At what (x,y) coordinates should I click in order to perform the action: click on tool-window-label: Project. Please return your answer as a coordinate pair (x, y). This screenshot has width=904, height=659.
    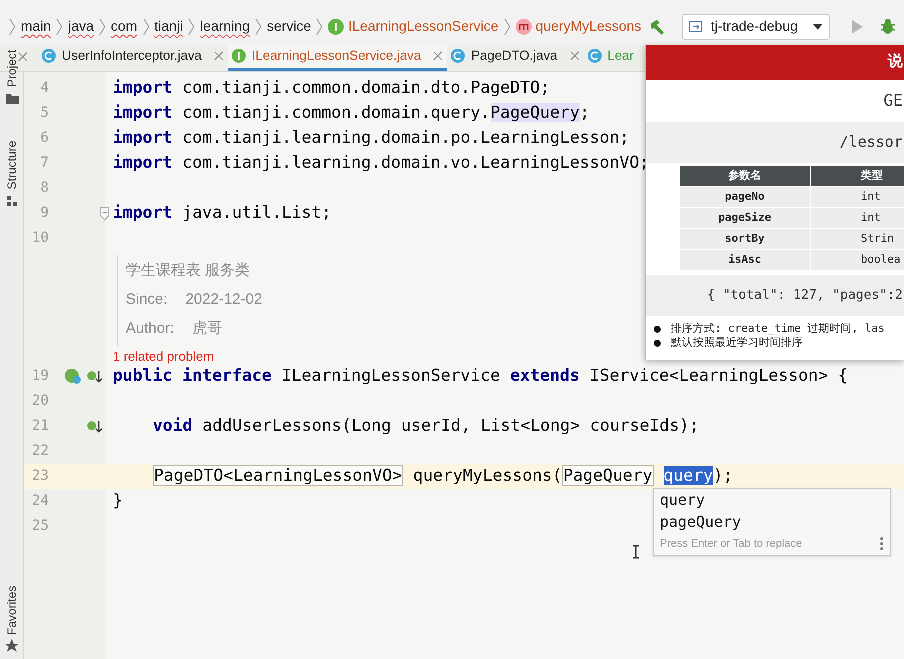
    Looking at the image, I should click on (11, 69).